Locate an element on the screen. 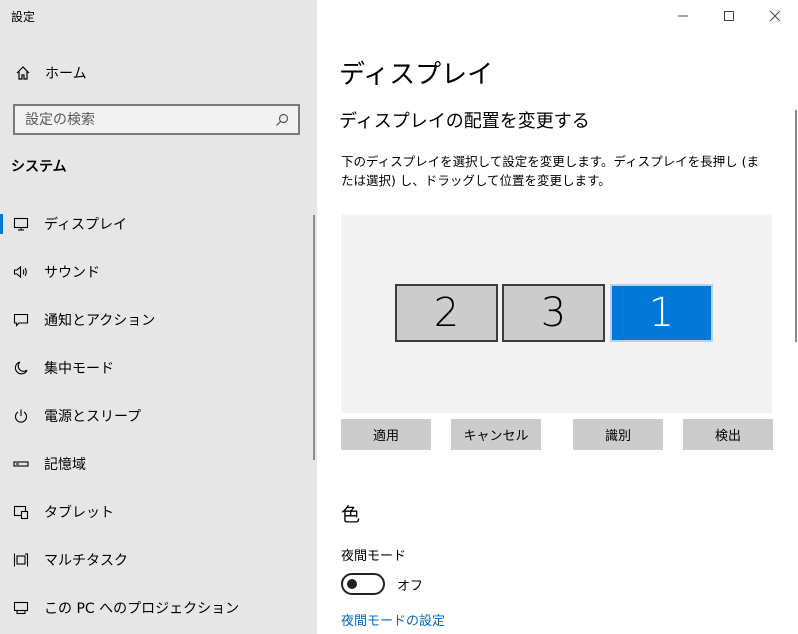 Image resolution: width=798 pixels, height=634 pixels. cancel-button: キャンセル is located at coordinates (496, 434).